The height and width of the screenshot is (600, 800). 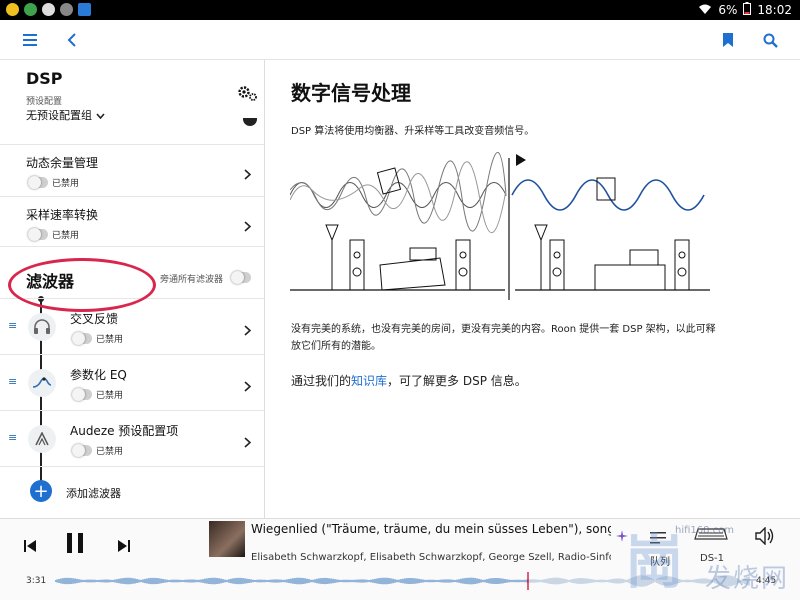 I want to click on eq-curve-icon, so click(x=42, y=383).